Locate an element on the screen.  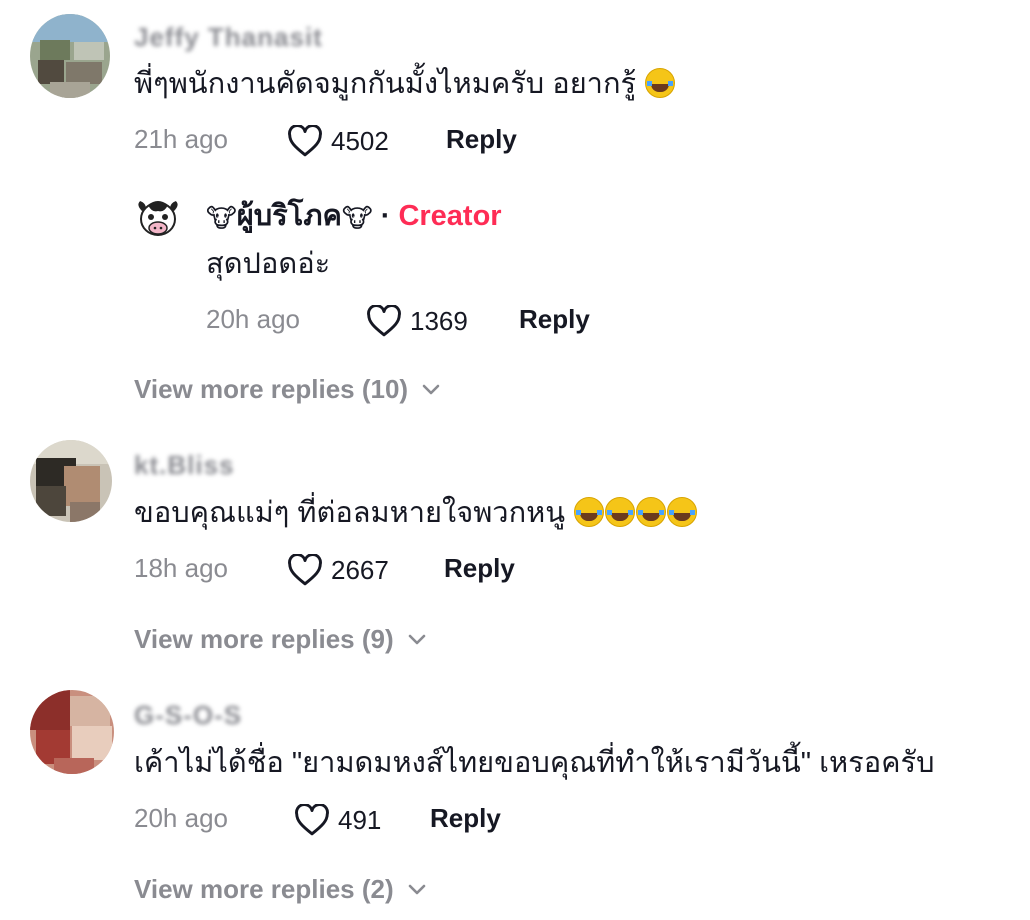
timestamp: 21h ago is located at coordinates (181, 139).